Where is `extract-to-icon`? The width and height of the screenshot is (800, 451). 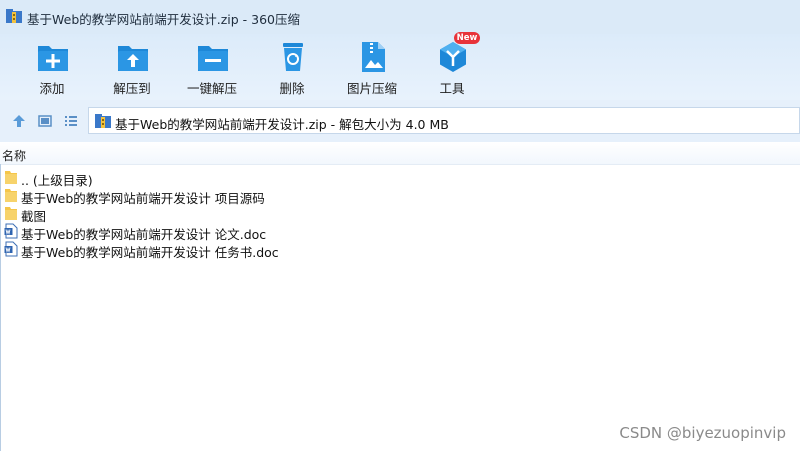
extract-to-icon is located at coordinates (133, 58).